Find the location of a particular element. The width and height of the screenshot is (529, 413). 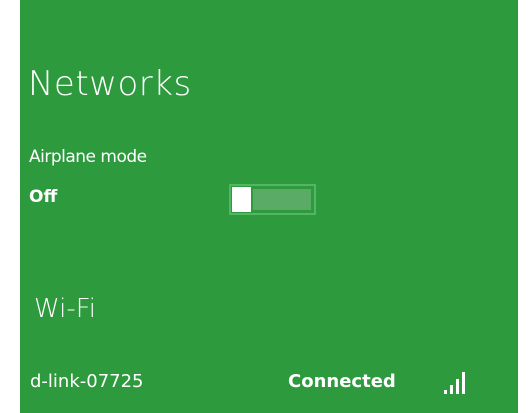

airplane-mode-toggle is located at coordinates (272, 199).